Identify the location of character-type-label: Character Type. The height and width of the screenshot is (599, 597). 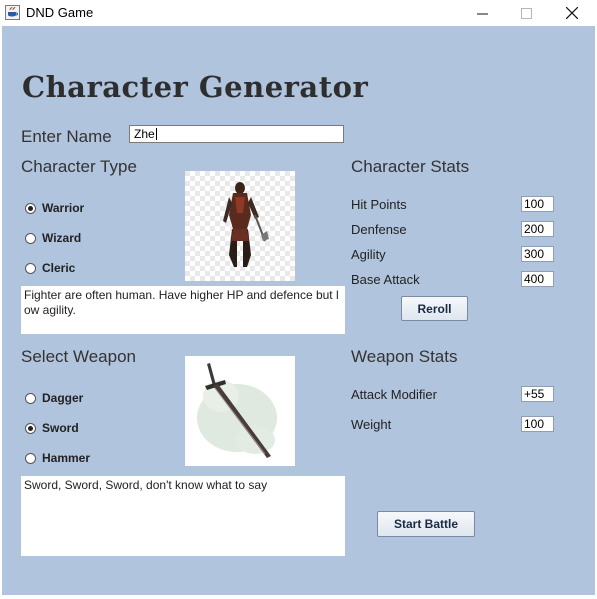
(79, 166).